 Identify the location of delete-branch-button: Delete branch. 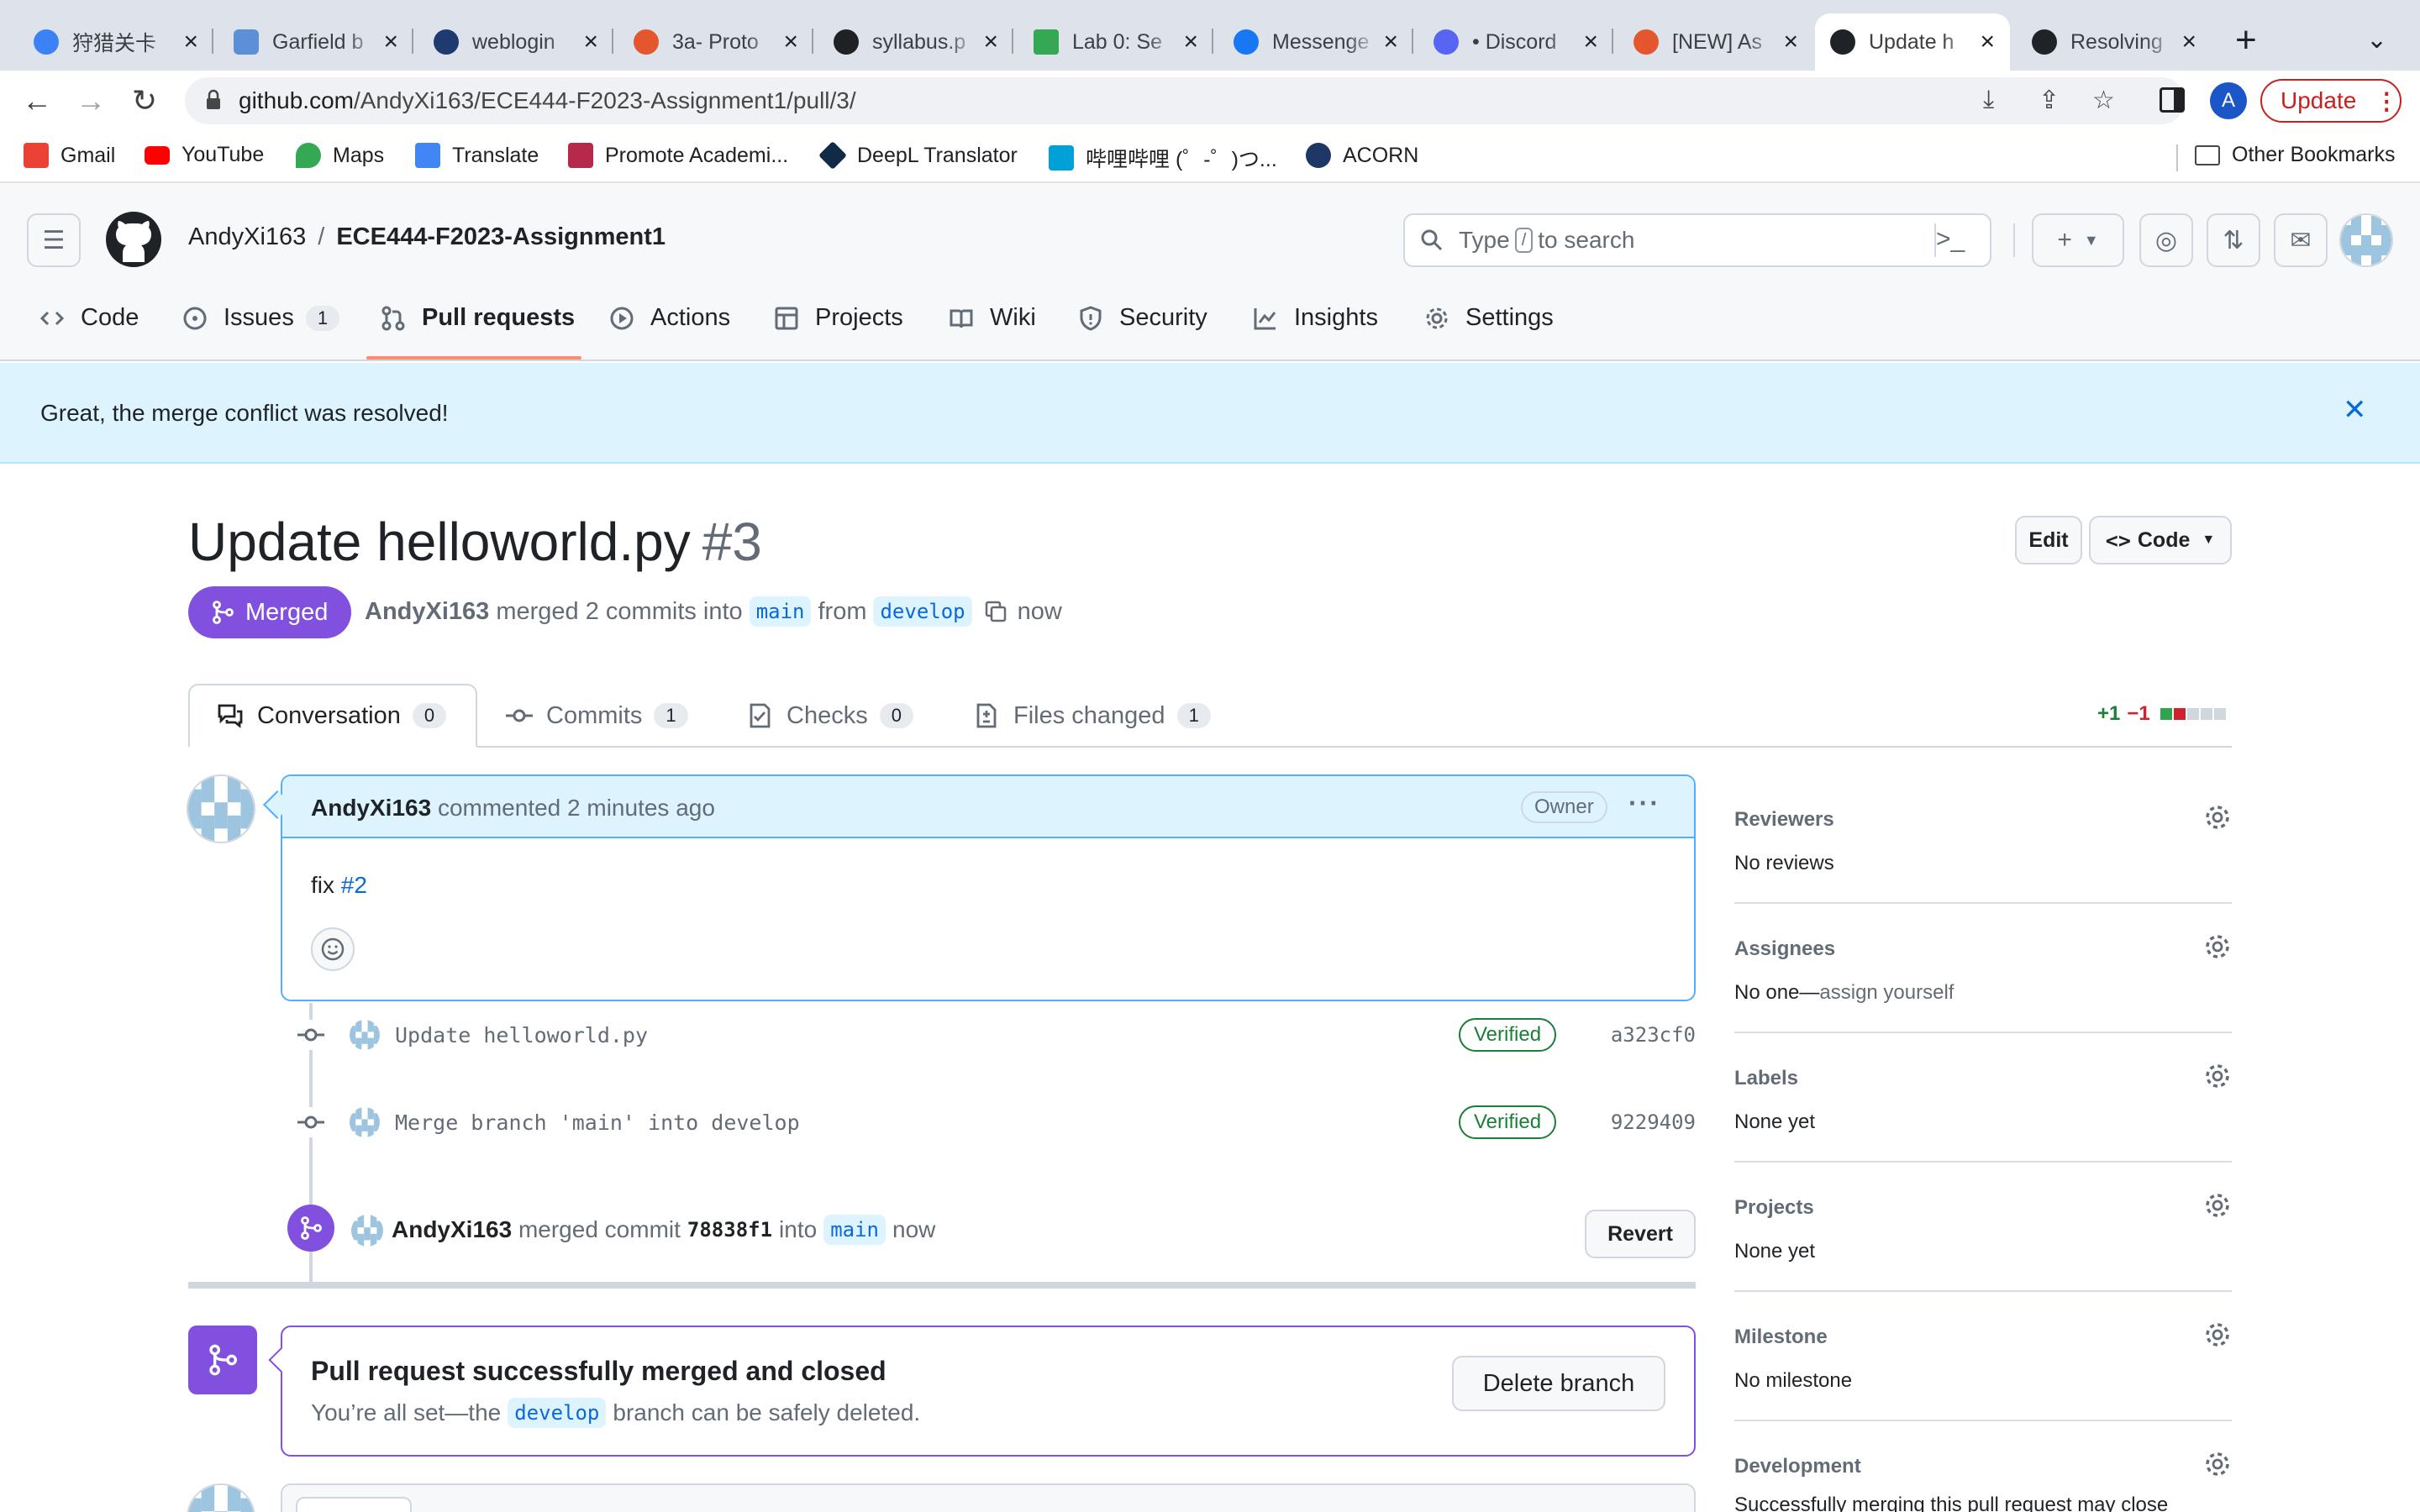
(1559, 1383).